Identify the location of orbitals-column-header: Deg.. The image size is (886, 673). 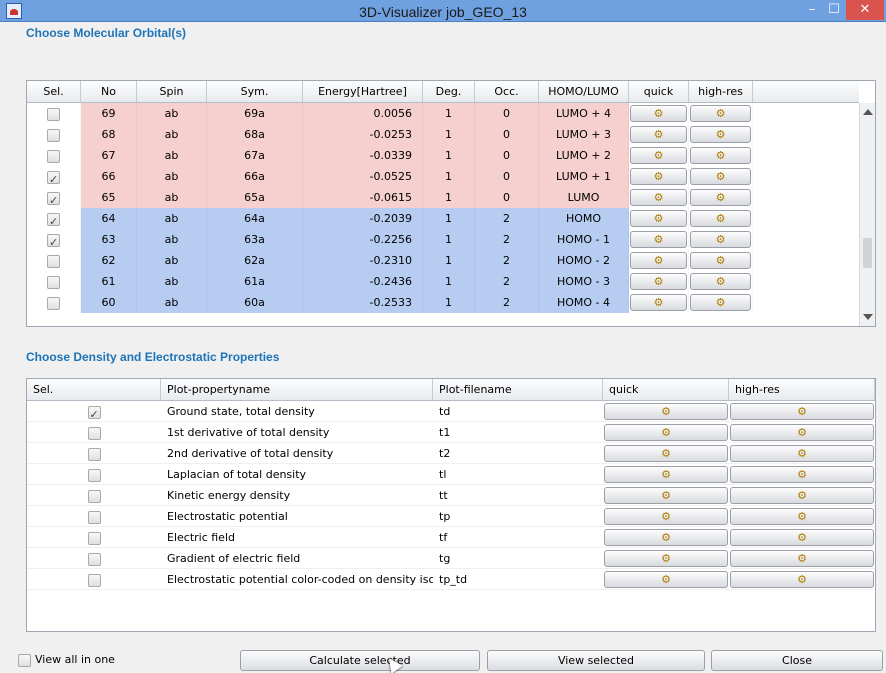
(449, 91).